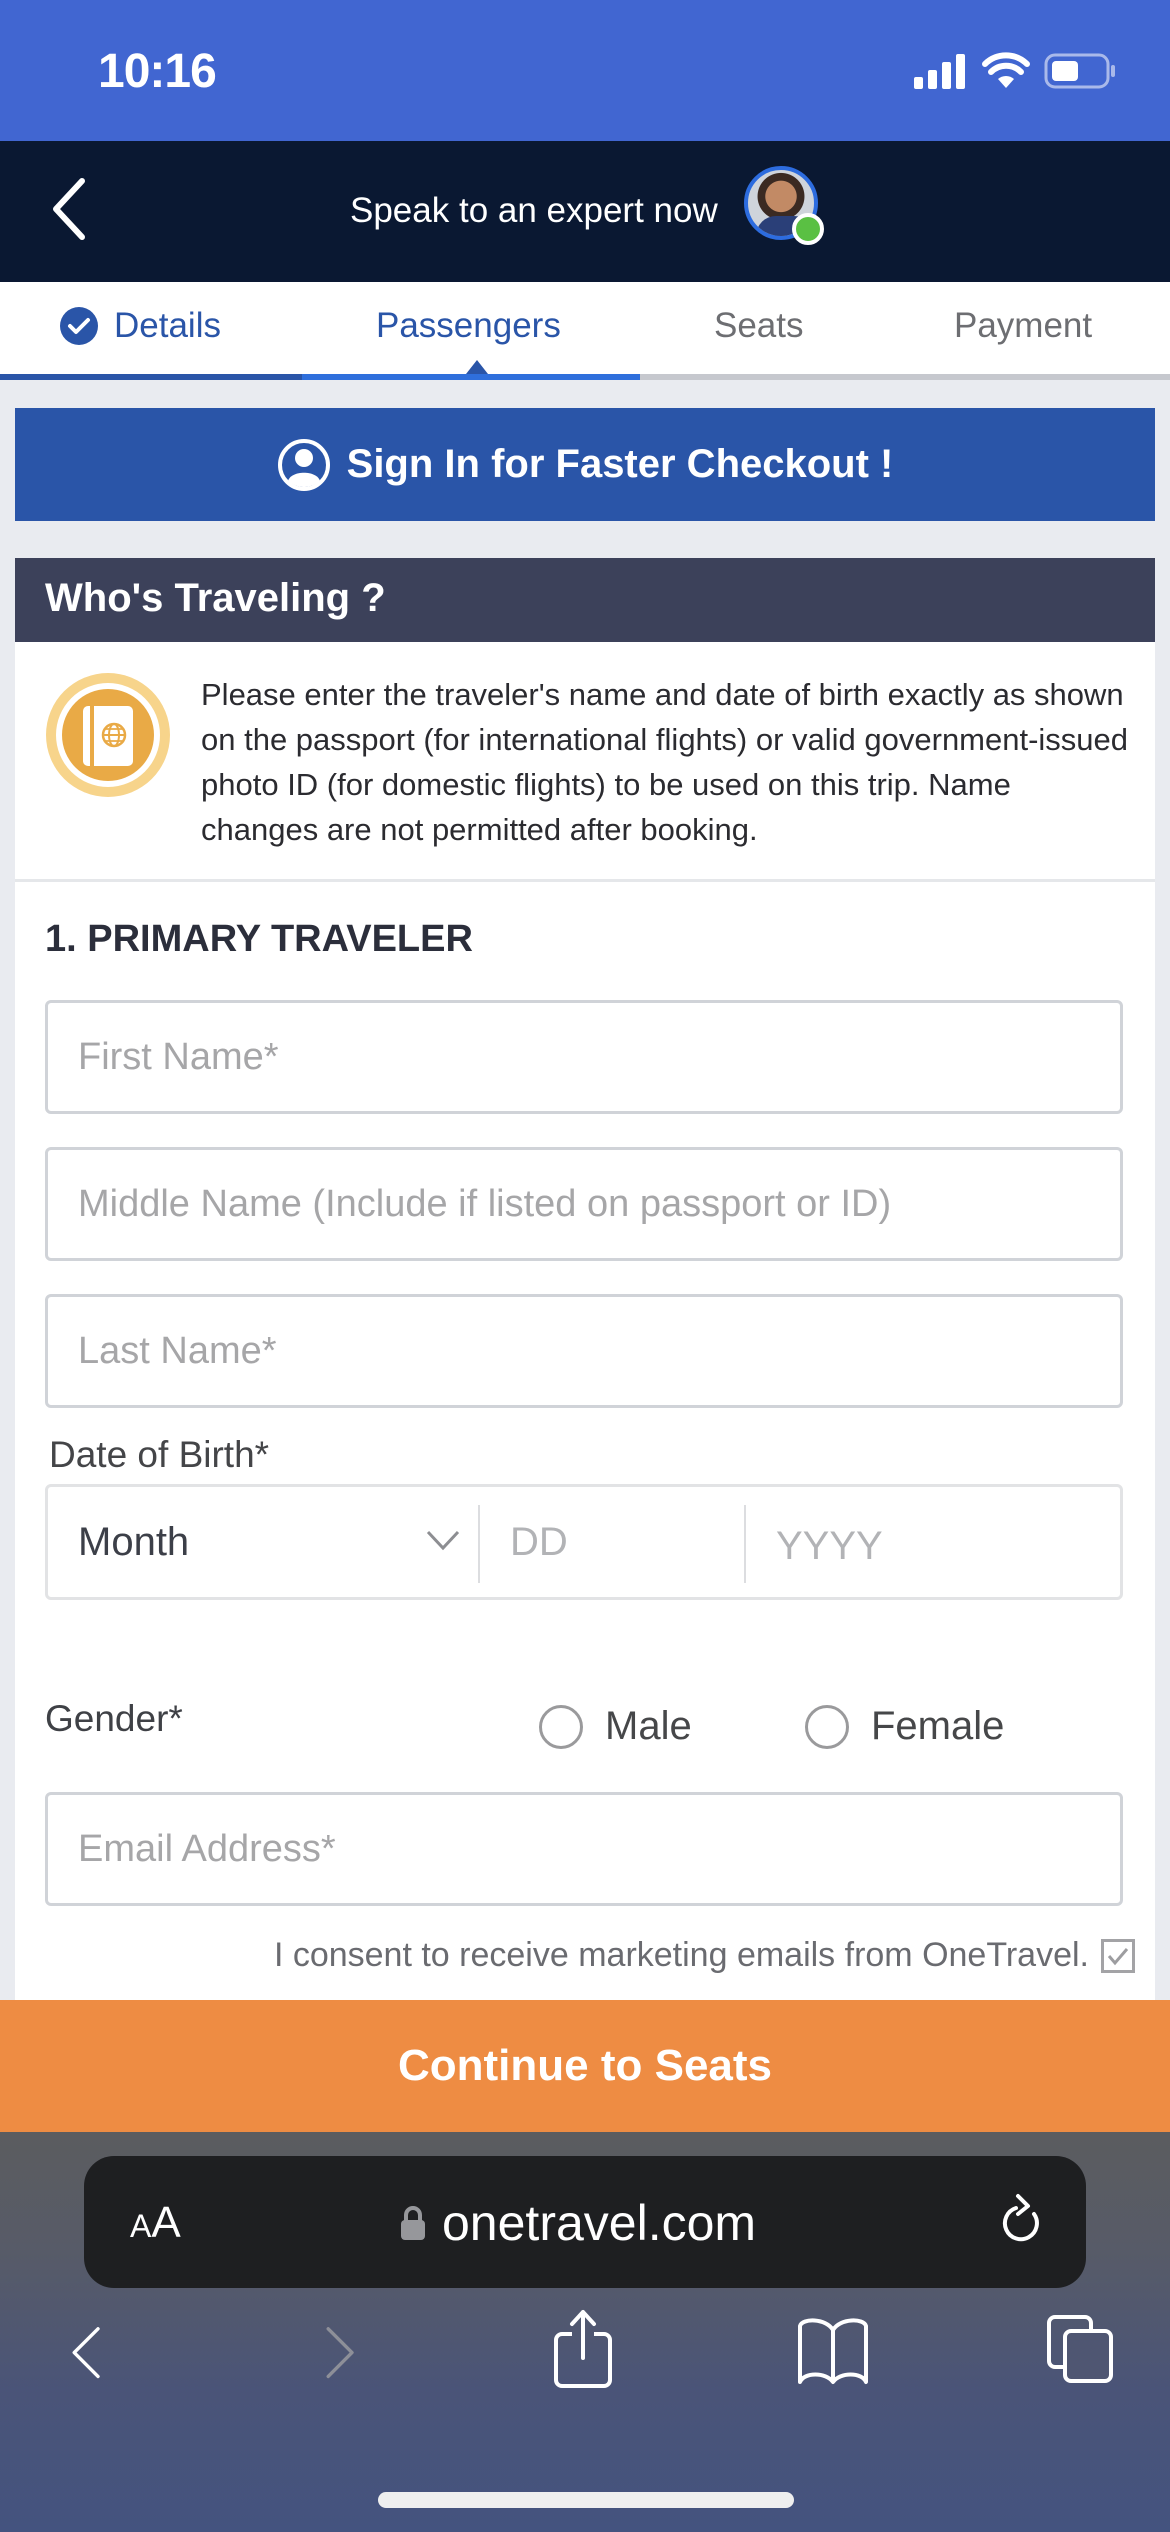  What do you see at coordinates (468, 326) in the screenshot?
I see `tab-passengers: Passengers` at bounding box center [468, 326].